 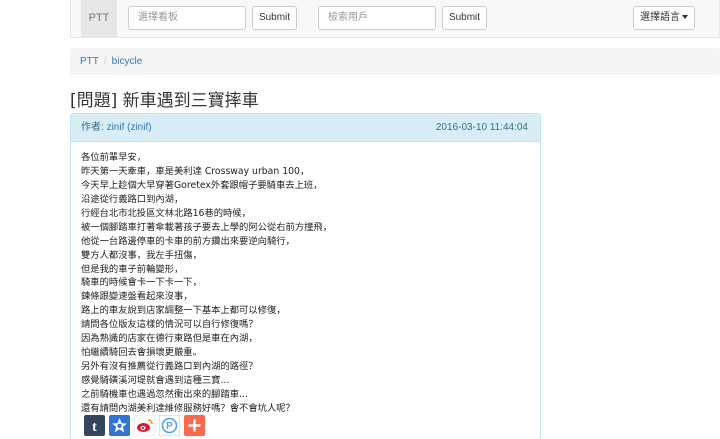 What do you see at coordinates (119, 425) in the screenshot?
I see `delicious-icon` at bounding box center [119, 425].